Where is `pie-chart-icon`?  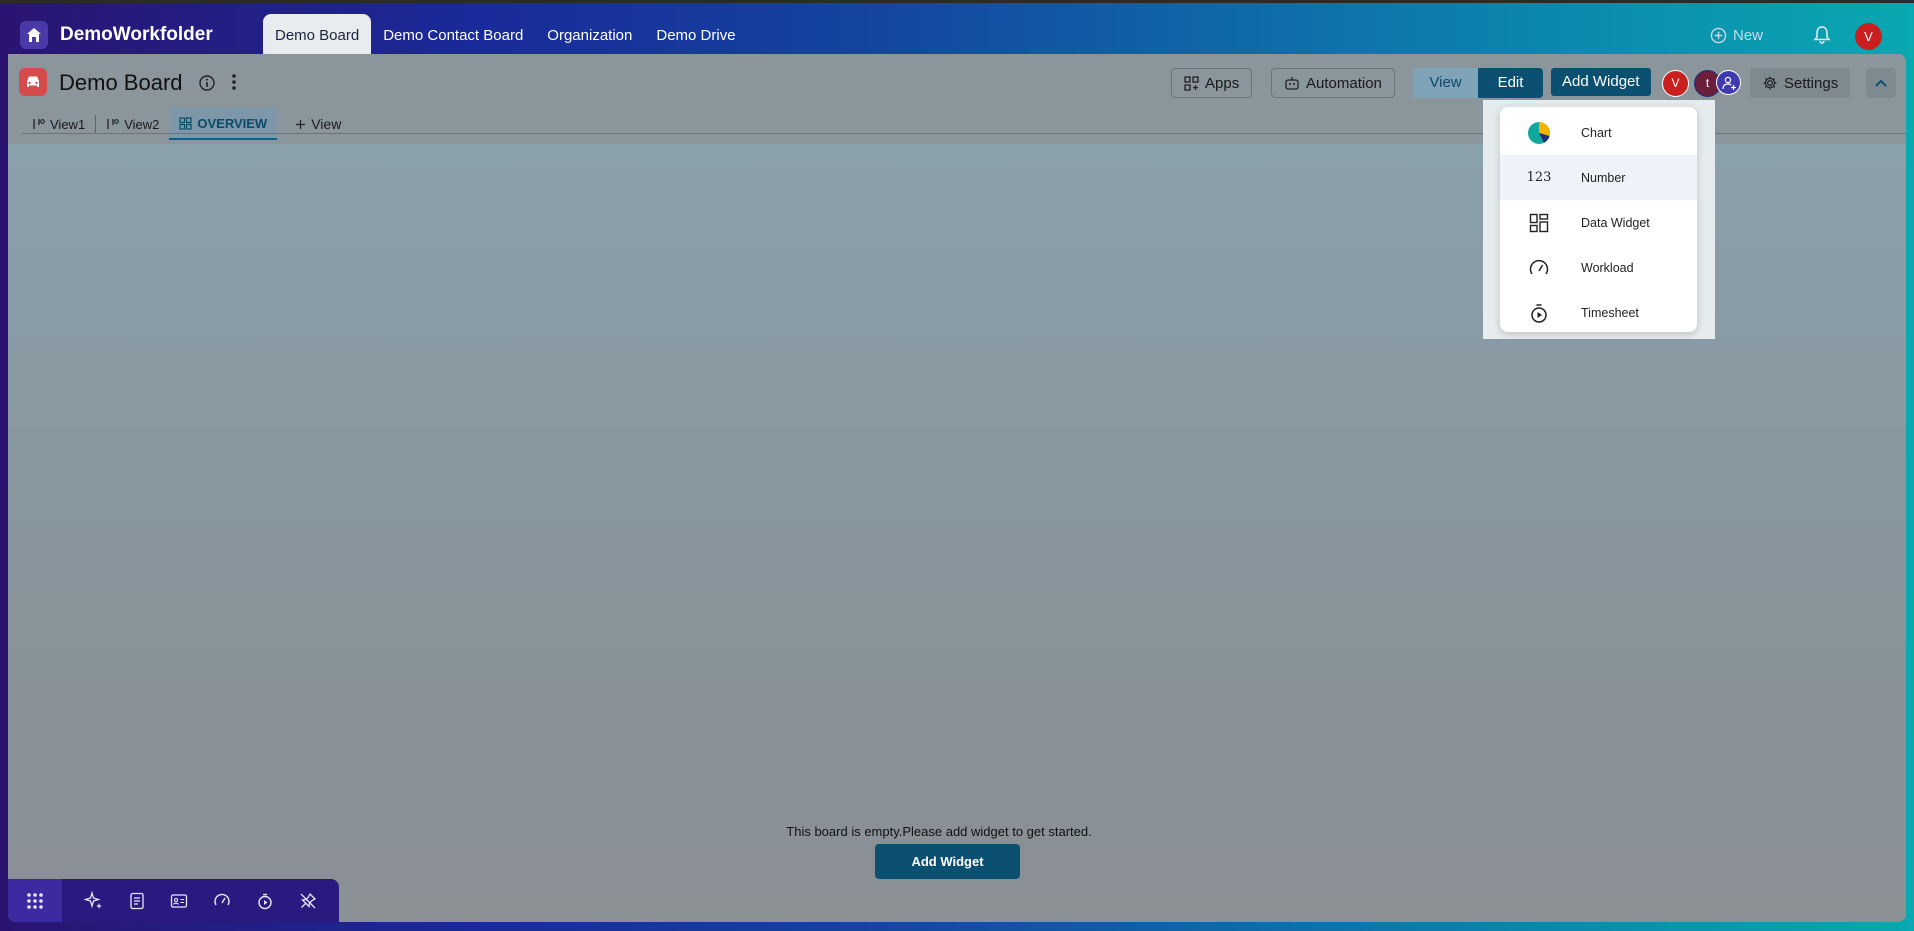 pie-chart-icon is located at coordinates (1539, 133).